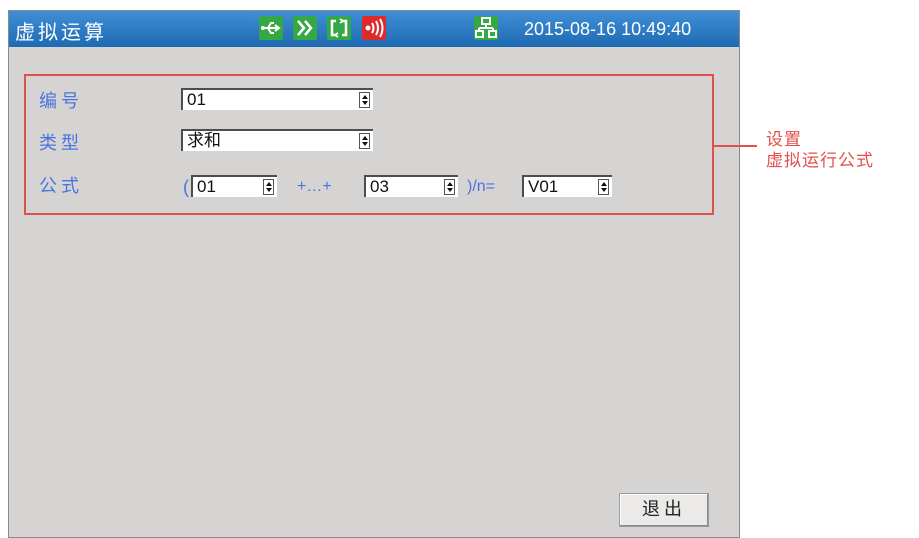 This screenshot has height=538, width=919. Describe the element at coordinates (61, 32) in the screenshot. I see `screen-title: 虚拟运算` at that location.